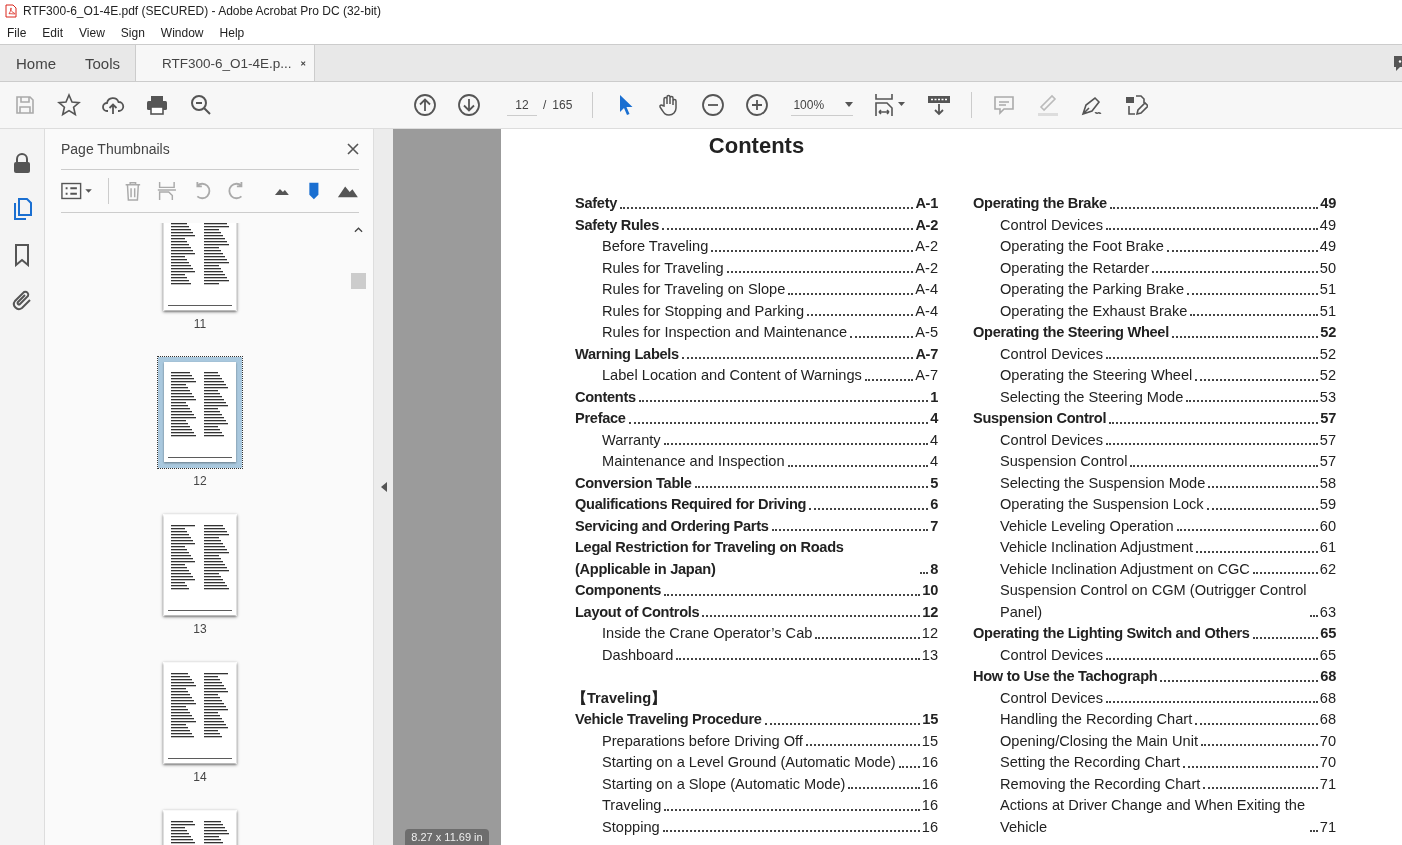 The height and width of the screenshot is (845, 1402). What do you see at coordinates (447, 837) in the screenshot?
I see `page-size-tooltip: 8.27 x 11.69 in` at bounding box center [447, 837].